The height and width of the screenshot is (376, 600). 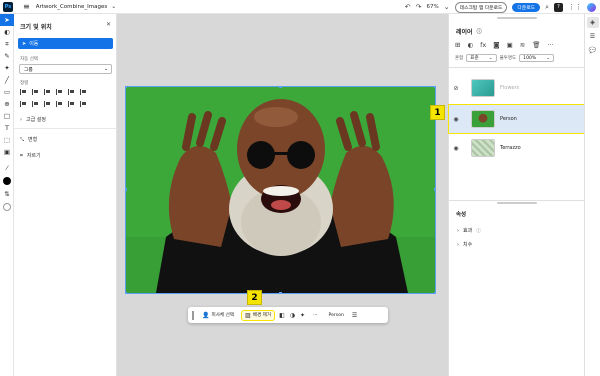 I want to click on desktop-app-download-button: 데스크탑 앱 다운로드, so click(x=481, y=7).